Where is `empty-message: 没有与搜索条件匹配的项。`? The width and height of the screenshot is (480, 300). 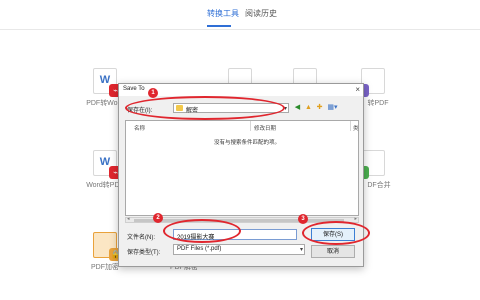
empty-message: 没有与搜索条件匹配的项。 is located at coordinates (247, 143).